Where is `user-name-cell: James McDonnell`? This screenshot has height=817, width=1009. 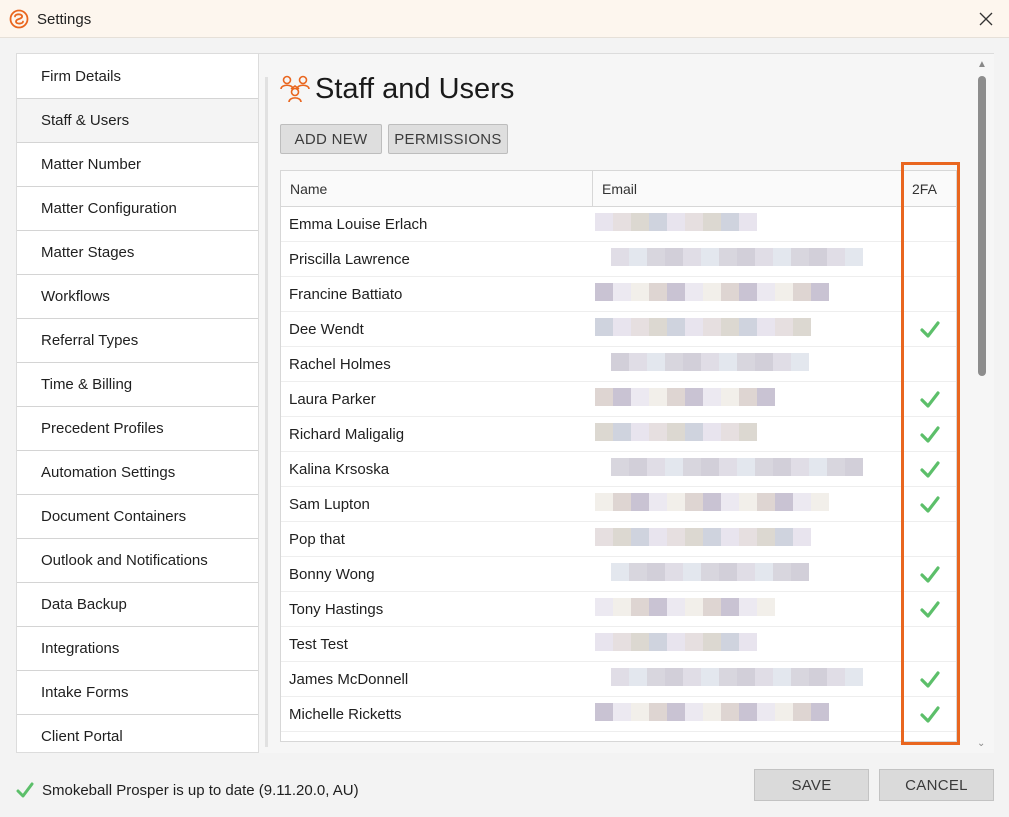
user-name-cell: James McDonnell is located at coordinates (349, 679).